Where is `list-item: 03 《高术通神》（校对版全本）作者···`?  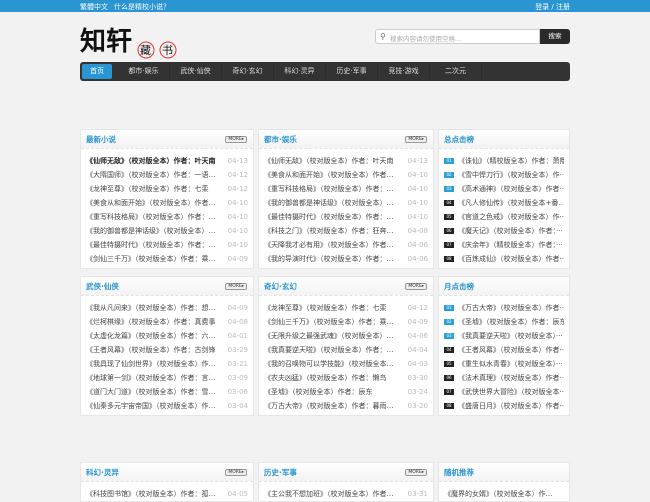
list-item: 03 《高术通神》（校对版全本）作者··· is located at coordinates (504, 189).